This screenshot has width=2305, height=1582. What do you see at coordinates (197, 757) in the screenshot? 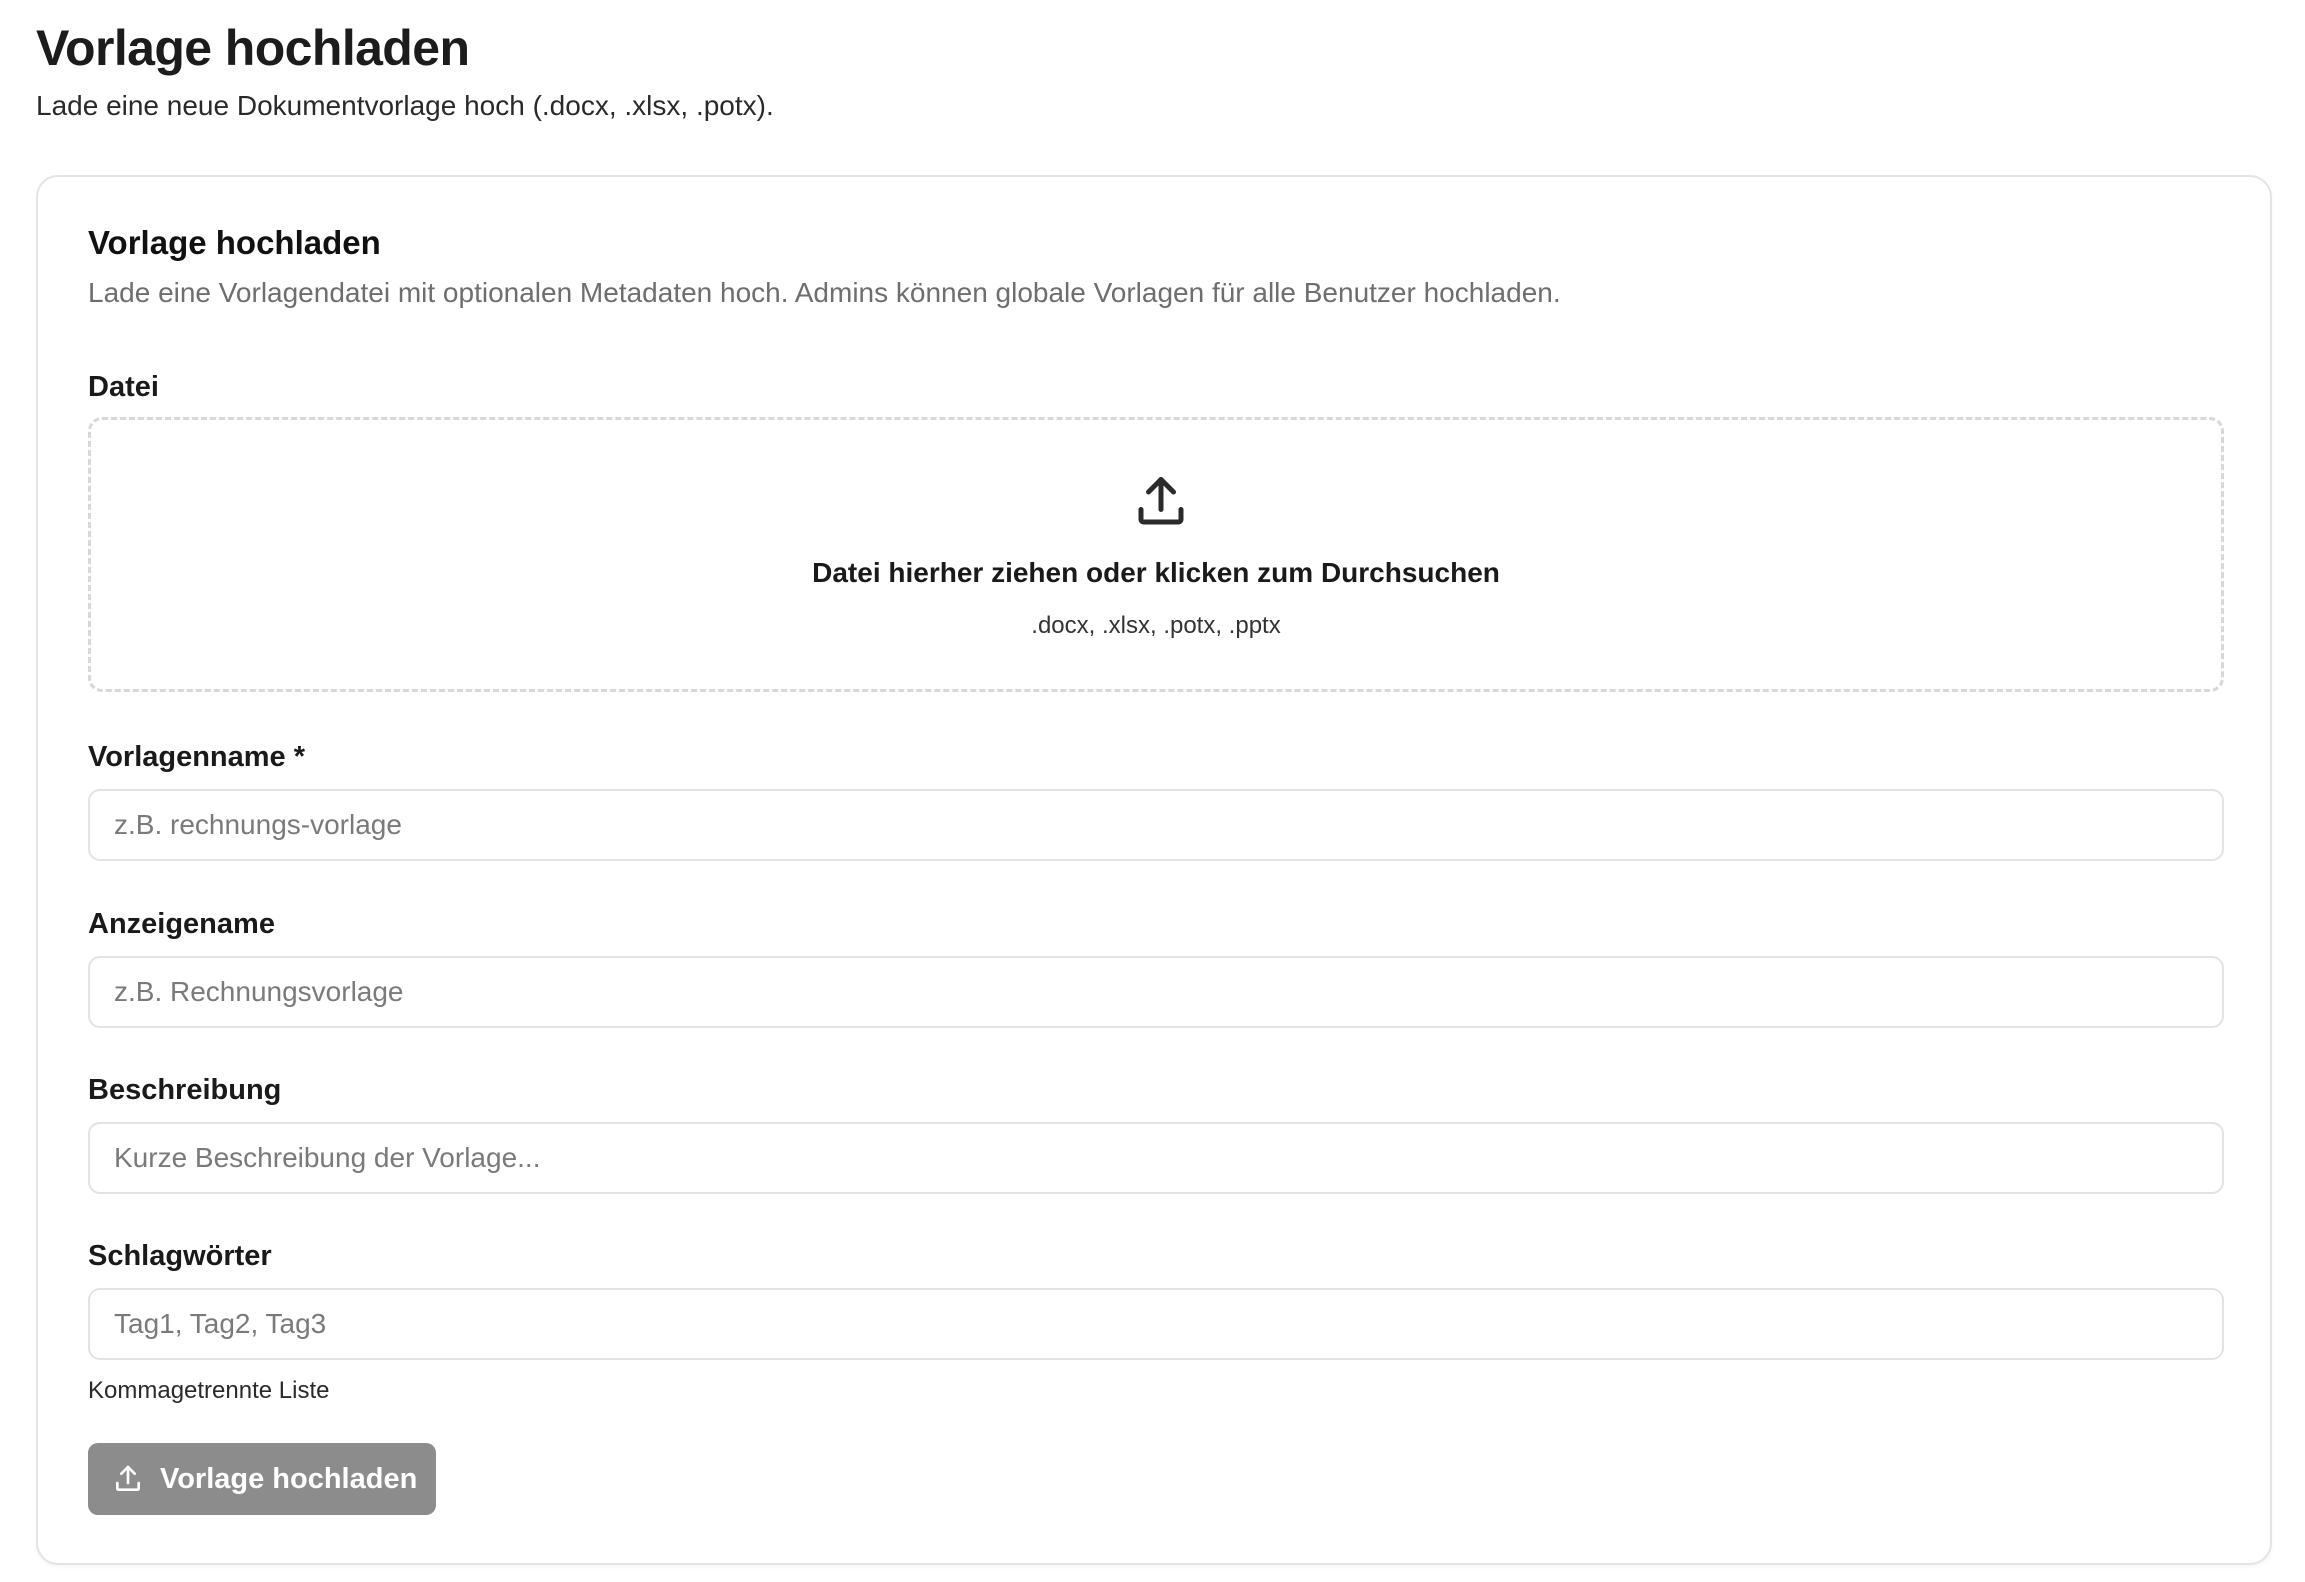
I see `template-name-label: Vorlagenname *` at bounding box center [197, 757].